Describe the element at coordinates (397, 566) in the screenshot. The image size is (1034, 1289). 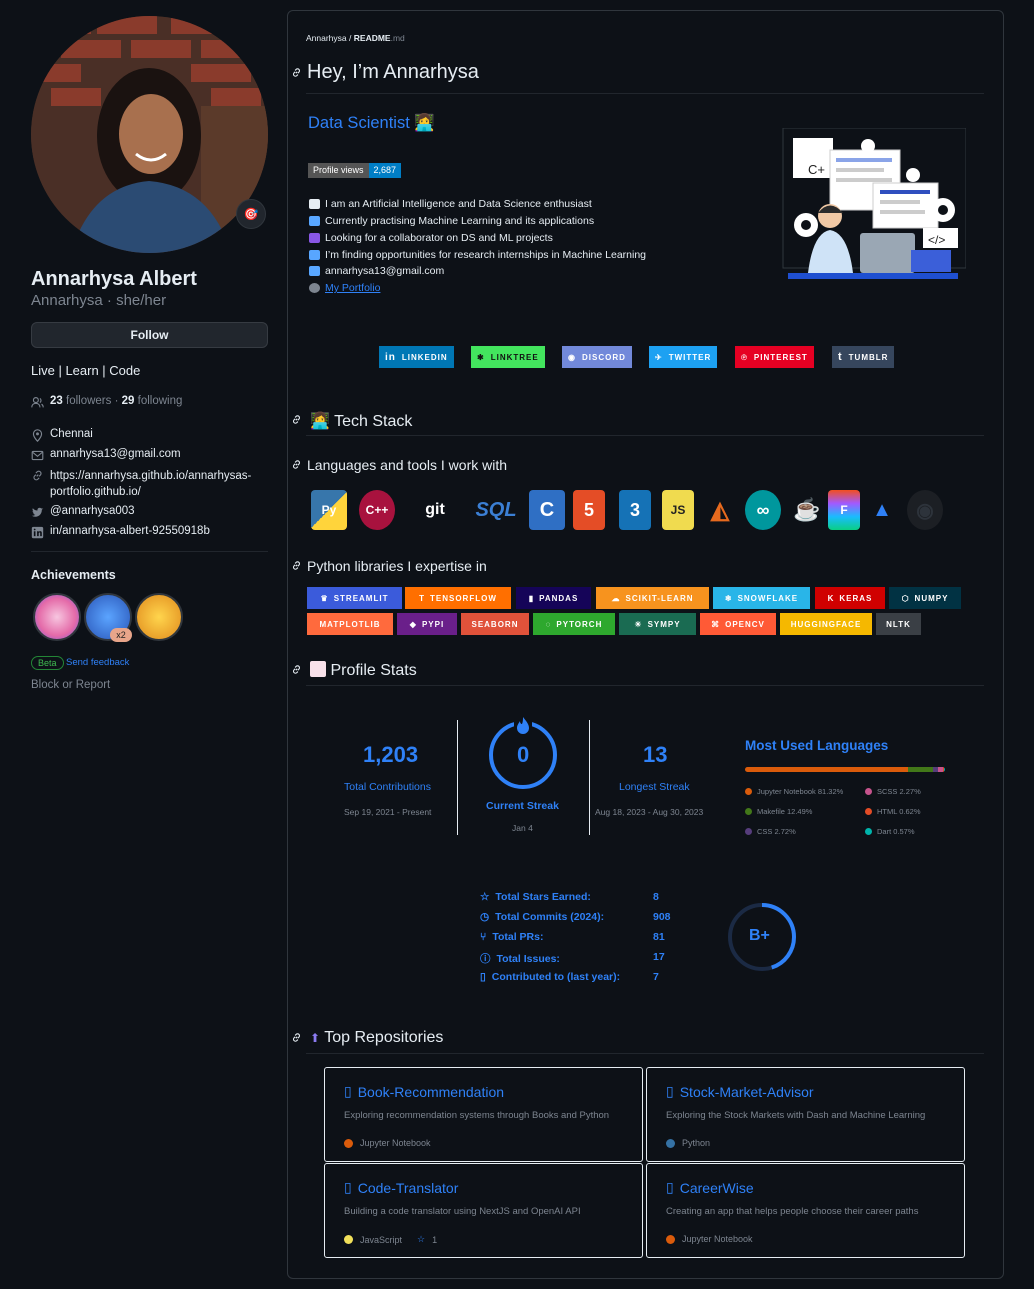
I see `libraries-heading: Python libraries I expertise in` at that location.